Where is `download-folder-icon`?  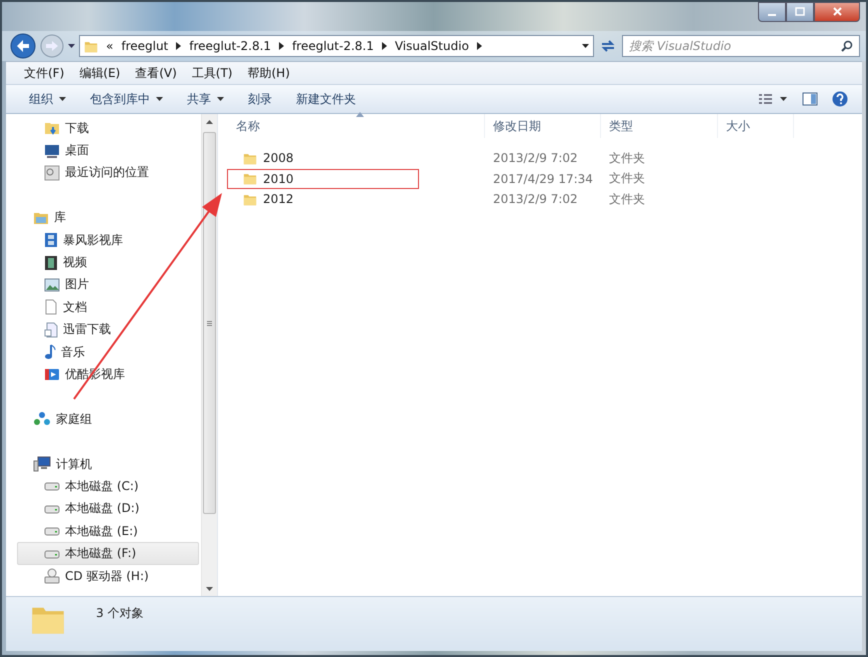
download-folder-icon is located at coordinates (52, 128).